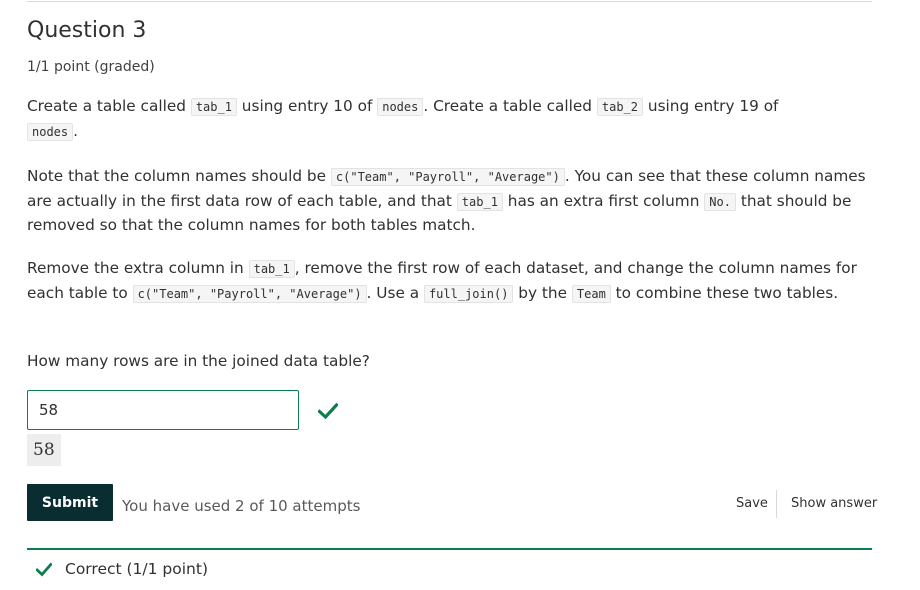  I want to click on feedback-message: Correct (1/1 point), so click(136, 569).